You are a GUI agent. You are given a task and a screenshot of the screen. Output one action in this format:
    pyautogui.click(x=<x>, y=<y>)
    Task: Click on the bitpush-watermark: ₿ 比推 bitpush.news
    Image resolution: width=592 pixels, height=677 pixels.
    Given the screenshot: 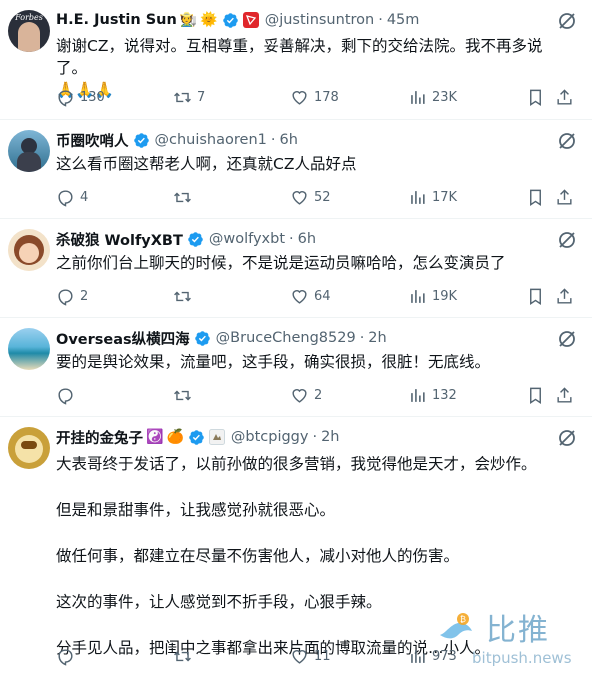 What is the action you would take?
    pyautogui.click(x=511, y=637)
    